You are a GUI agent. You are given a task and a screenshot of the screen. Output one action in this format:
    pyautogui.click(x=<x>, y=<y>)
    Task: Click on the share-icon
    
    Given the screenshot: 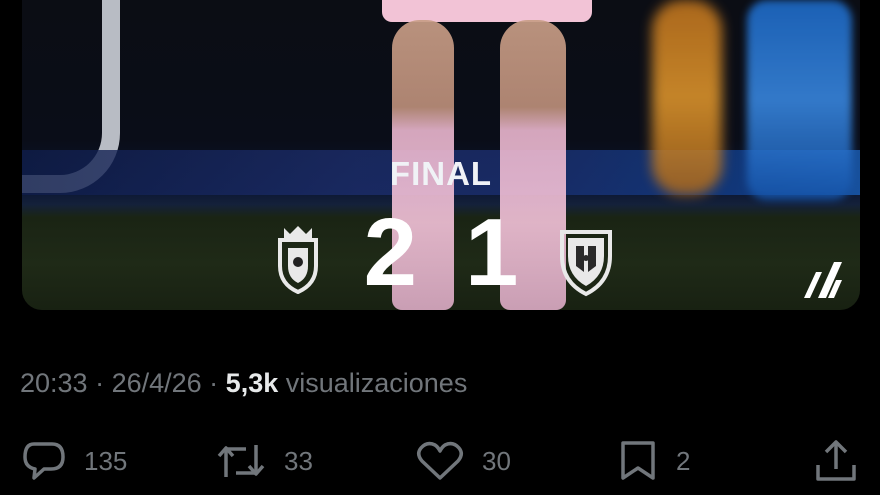 What is the action you would take?
    pyautogui.click(x=836, y=460)
    